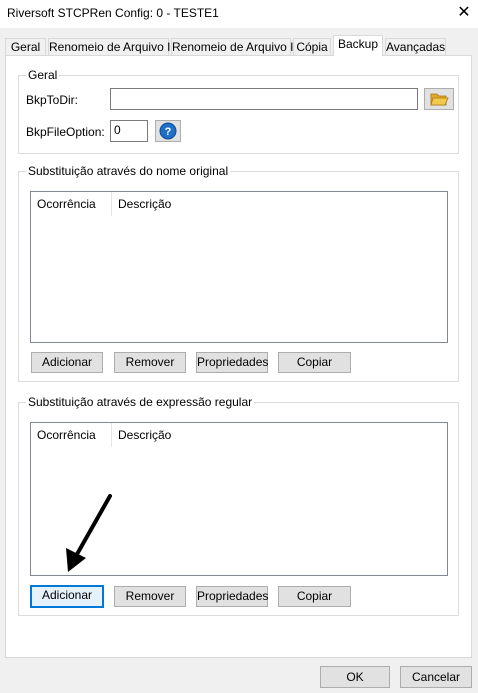 Image resolution: width=478 pixels, height=693 pixels. What do you see at coordinates (150, 596) in the screenshot?
I see `expressao-regular-remove-button: Remover` at bounding box center [150, 596].